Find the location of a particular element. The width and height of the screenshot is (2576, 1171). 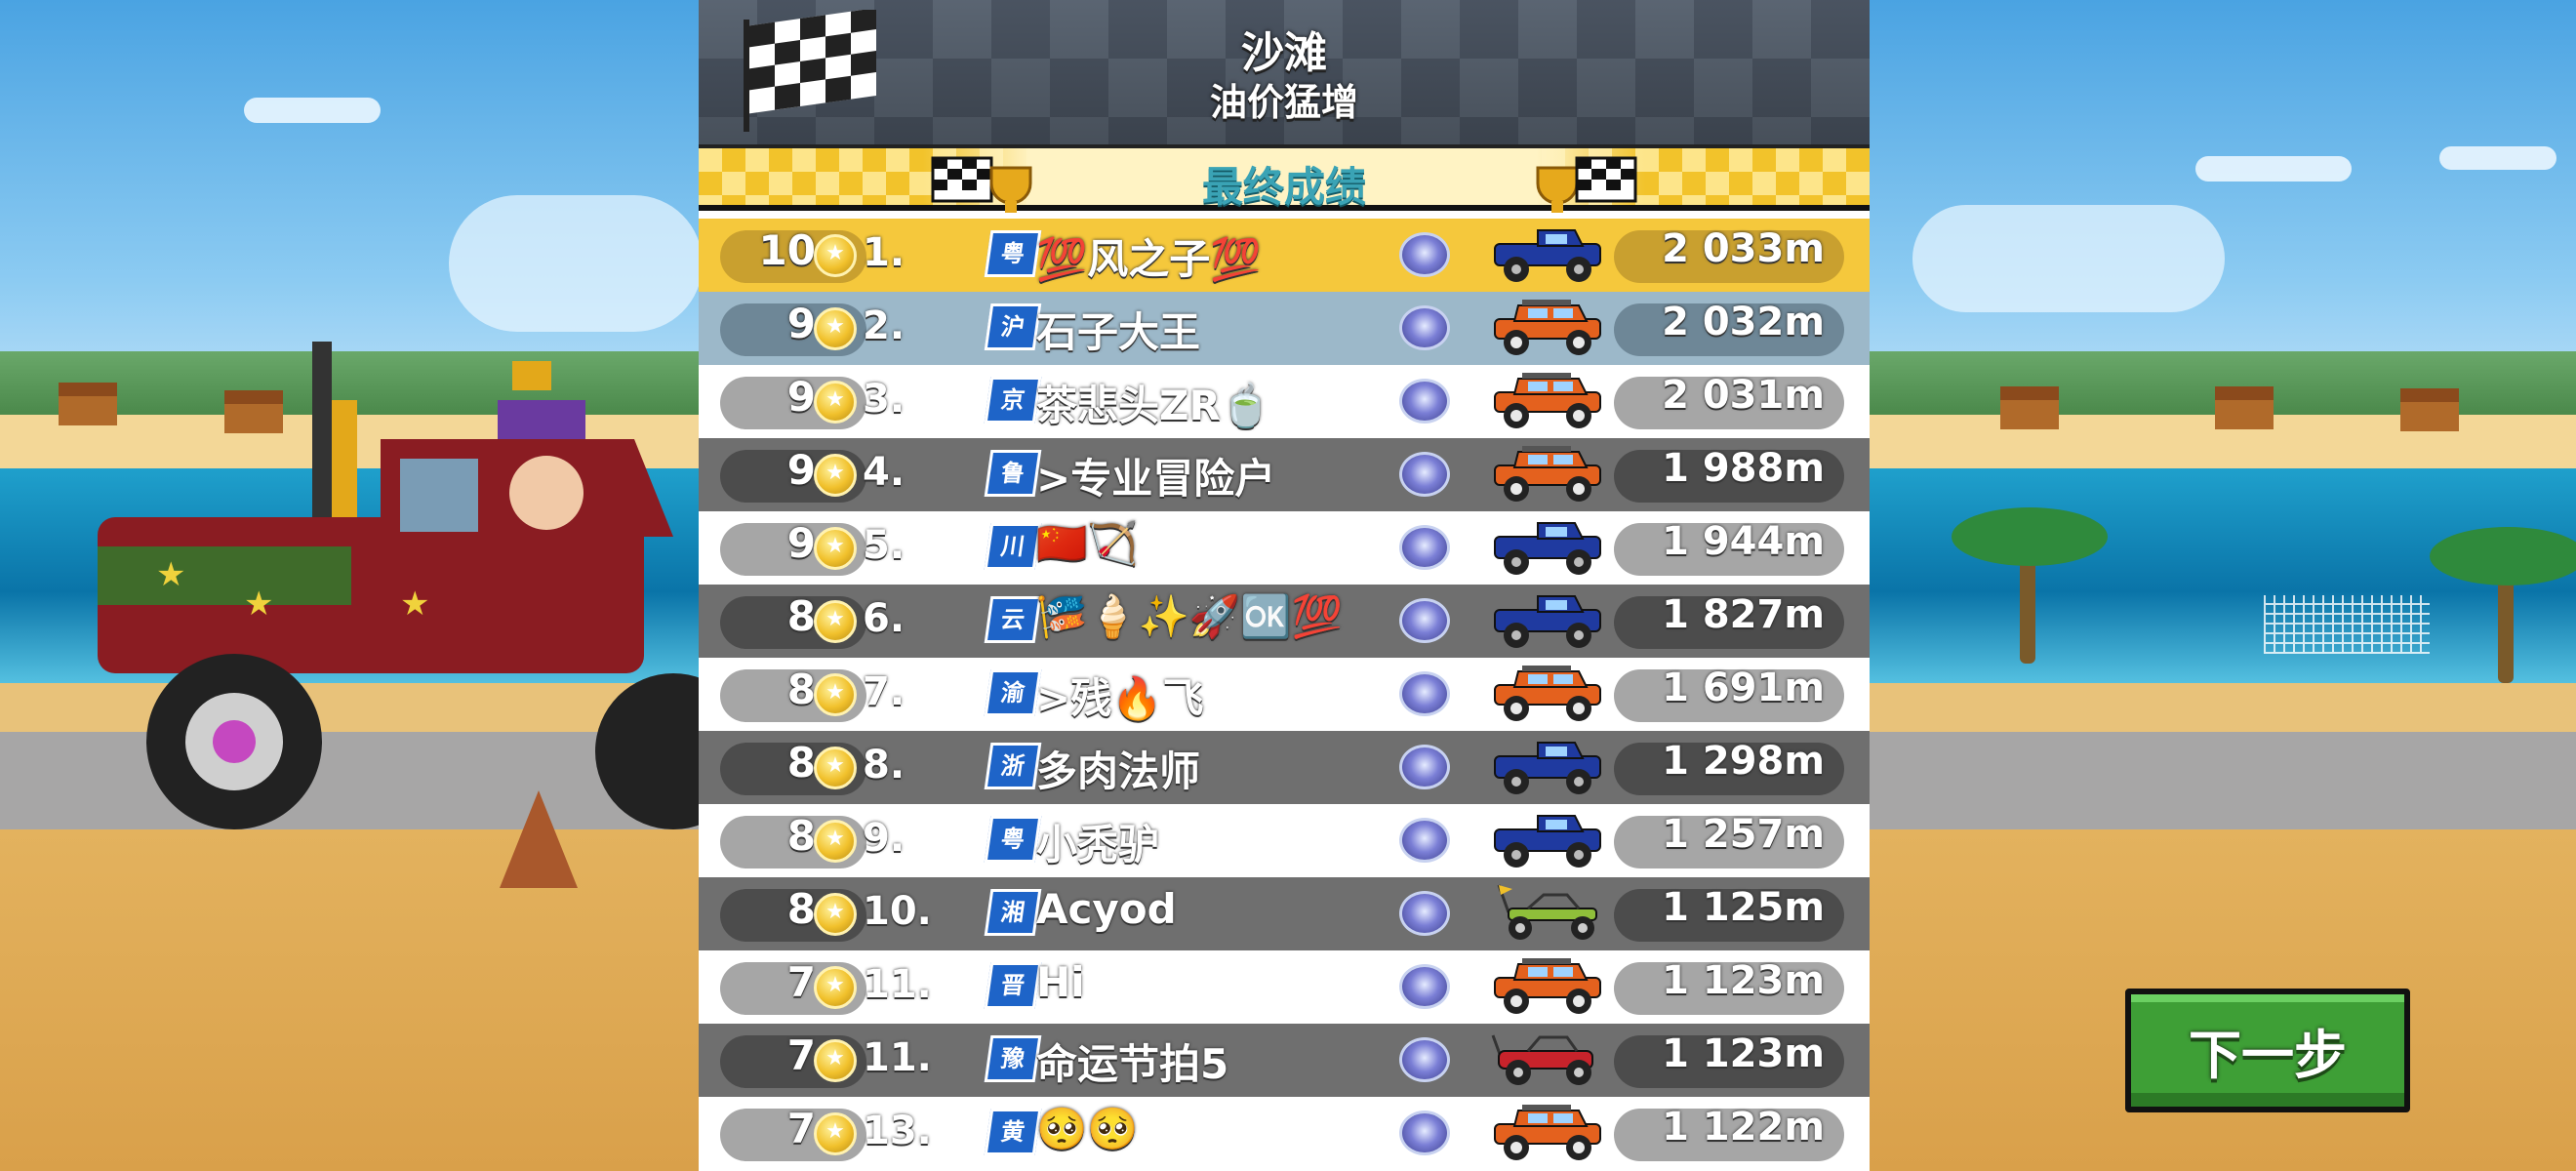

result-row: 8 9. 粤小秃驴 1 257m is located at coordinates (1284, 840).